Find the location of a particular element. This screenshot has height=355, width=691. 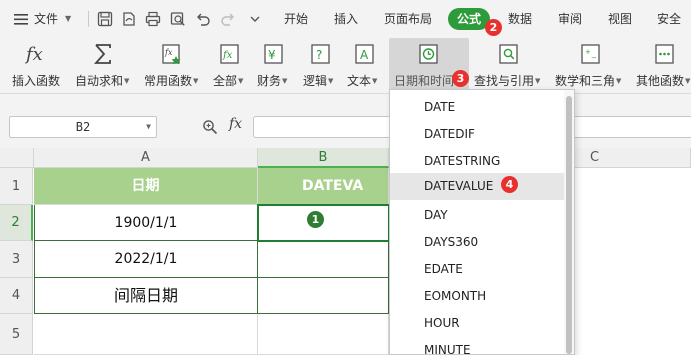

undo-icon is located at coordinates (203, 19).